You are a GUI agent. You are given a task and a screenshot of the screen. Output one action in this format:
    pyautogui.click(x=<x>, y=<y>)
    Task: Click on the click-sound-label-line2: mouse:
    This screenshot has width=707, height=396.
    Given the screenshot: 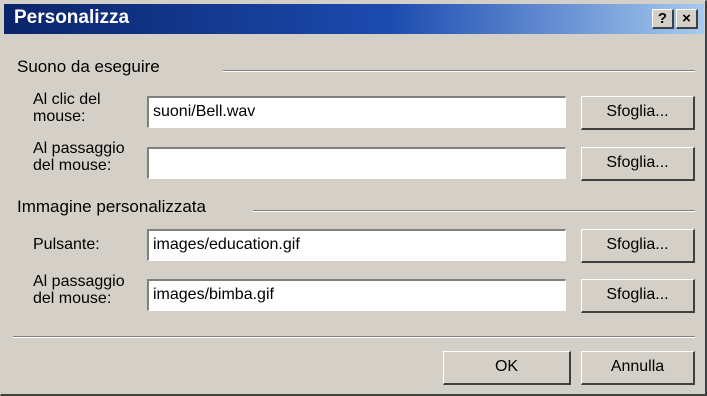 What is the action you would take?
    pyautogui.click(x=59, y=116)
    